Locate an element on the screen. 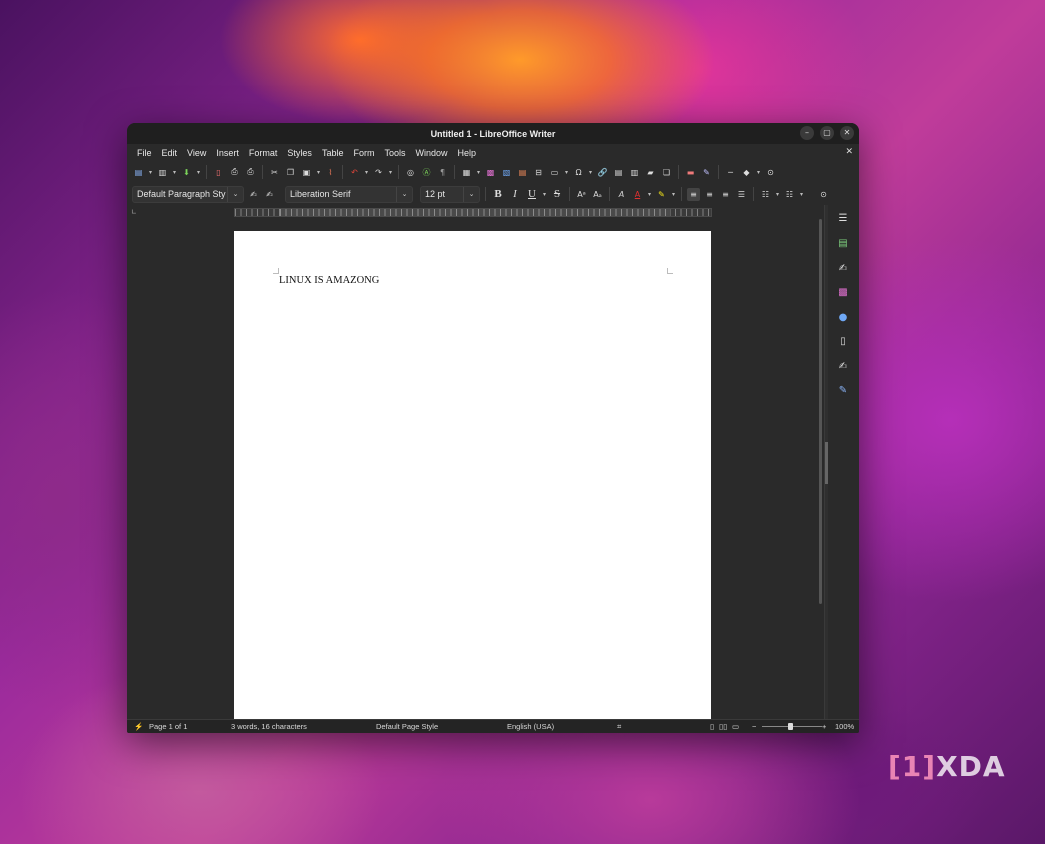 Image resolution: width=1045 pixels, height=844 pixels. numbering-dropdown-icon: ▾ is located at coordinates (801, 194).